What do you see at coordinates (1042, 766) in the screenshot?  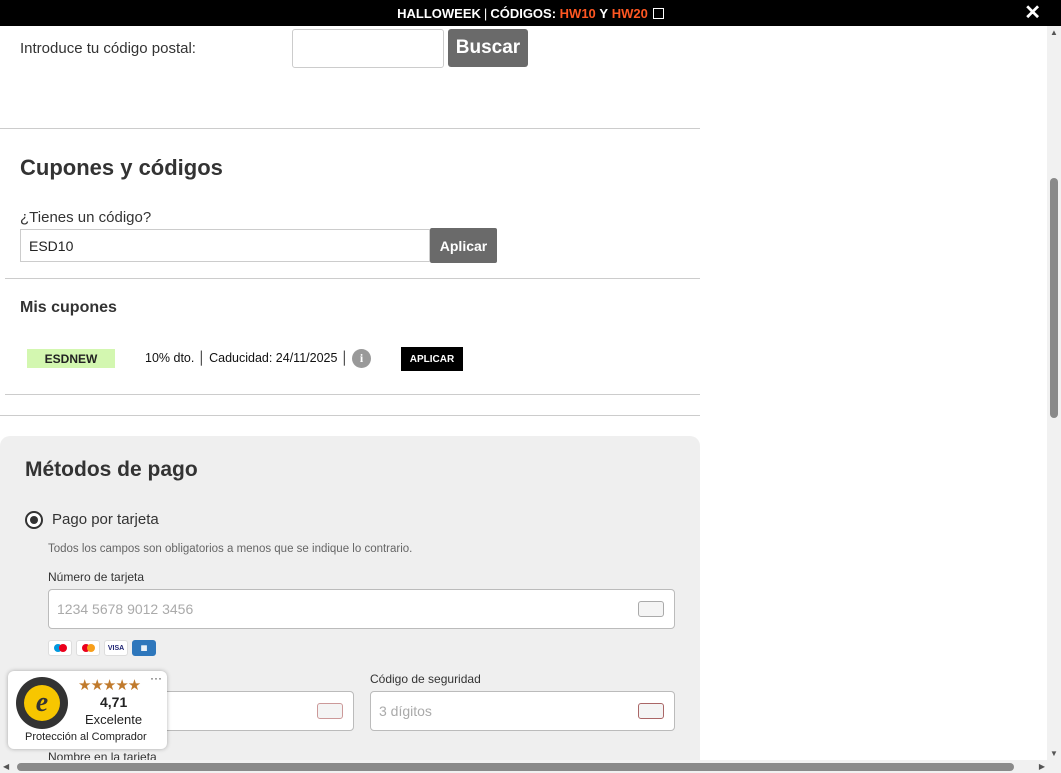 I see `scroll-right-icon: ▶` at bounding box center [1042, 766].